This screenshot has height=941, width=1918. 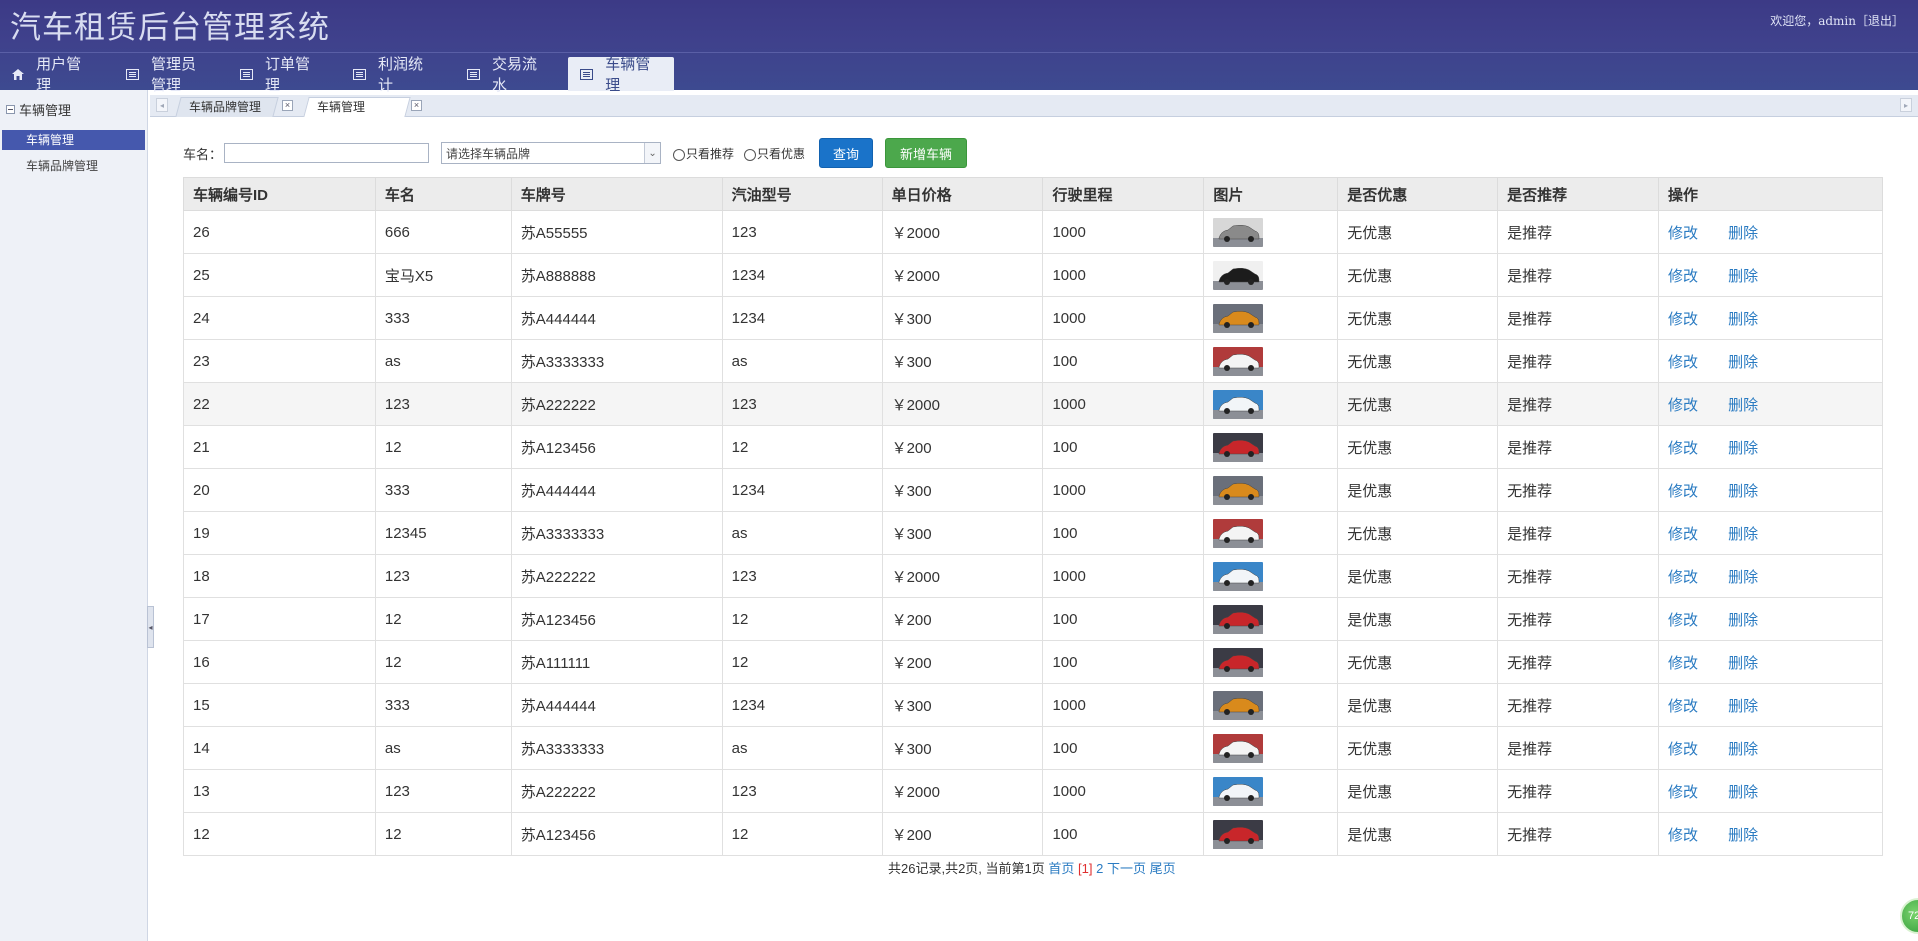 I want to click on cell-mileage: 100, so click(x=1123, y=662).